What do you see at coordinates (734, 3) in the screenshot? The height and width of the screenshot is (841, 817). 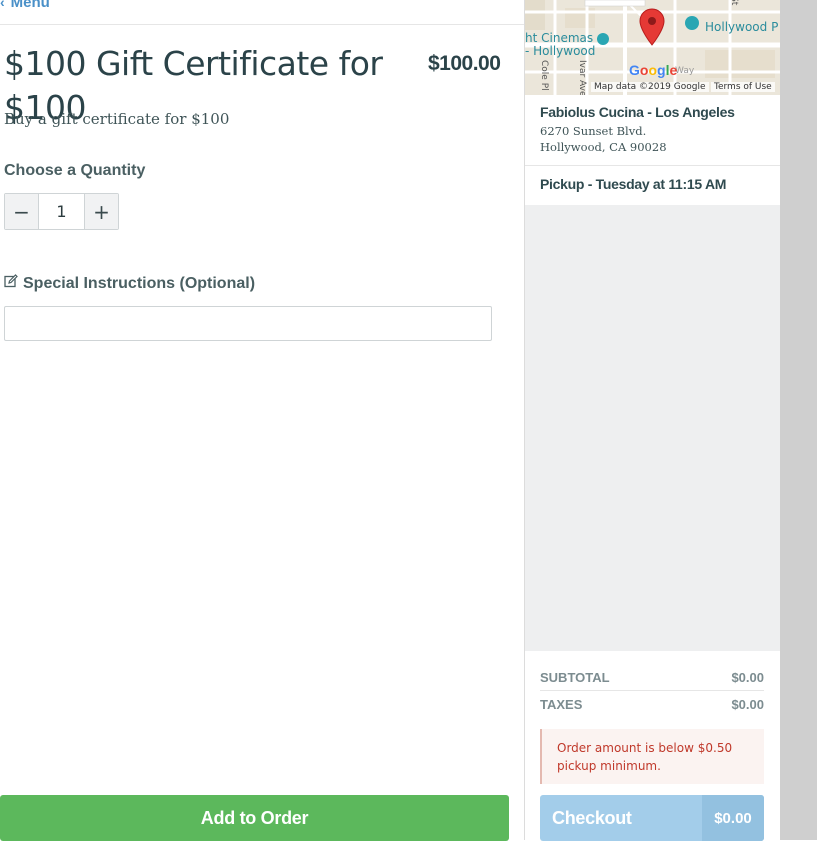 I see `map-label-st: St` at bounding box center [734, 3].